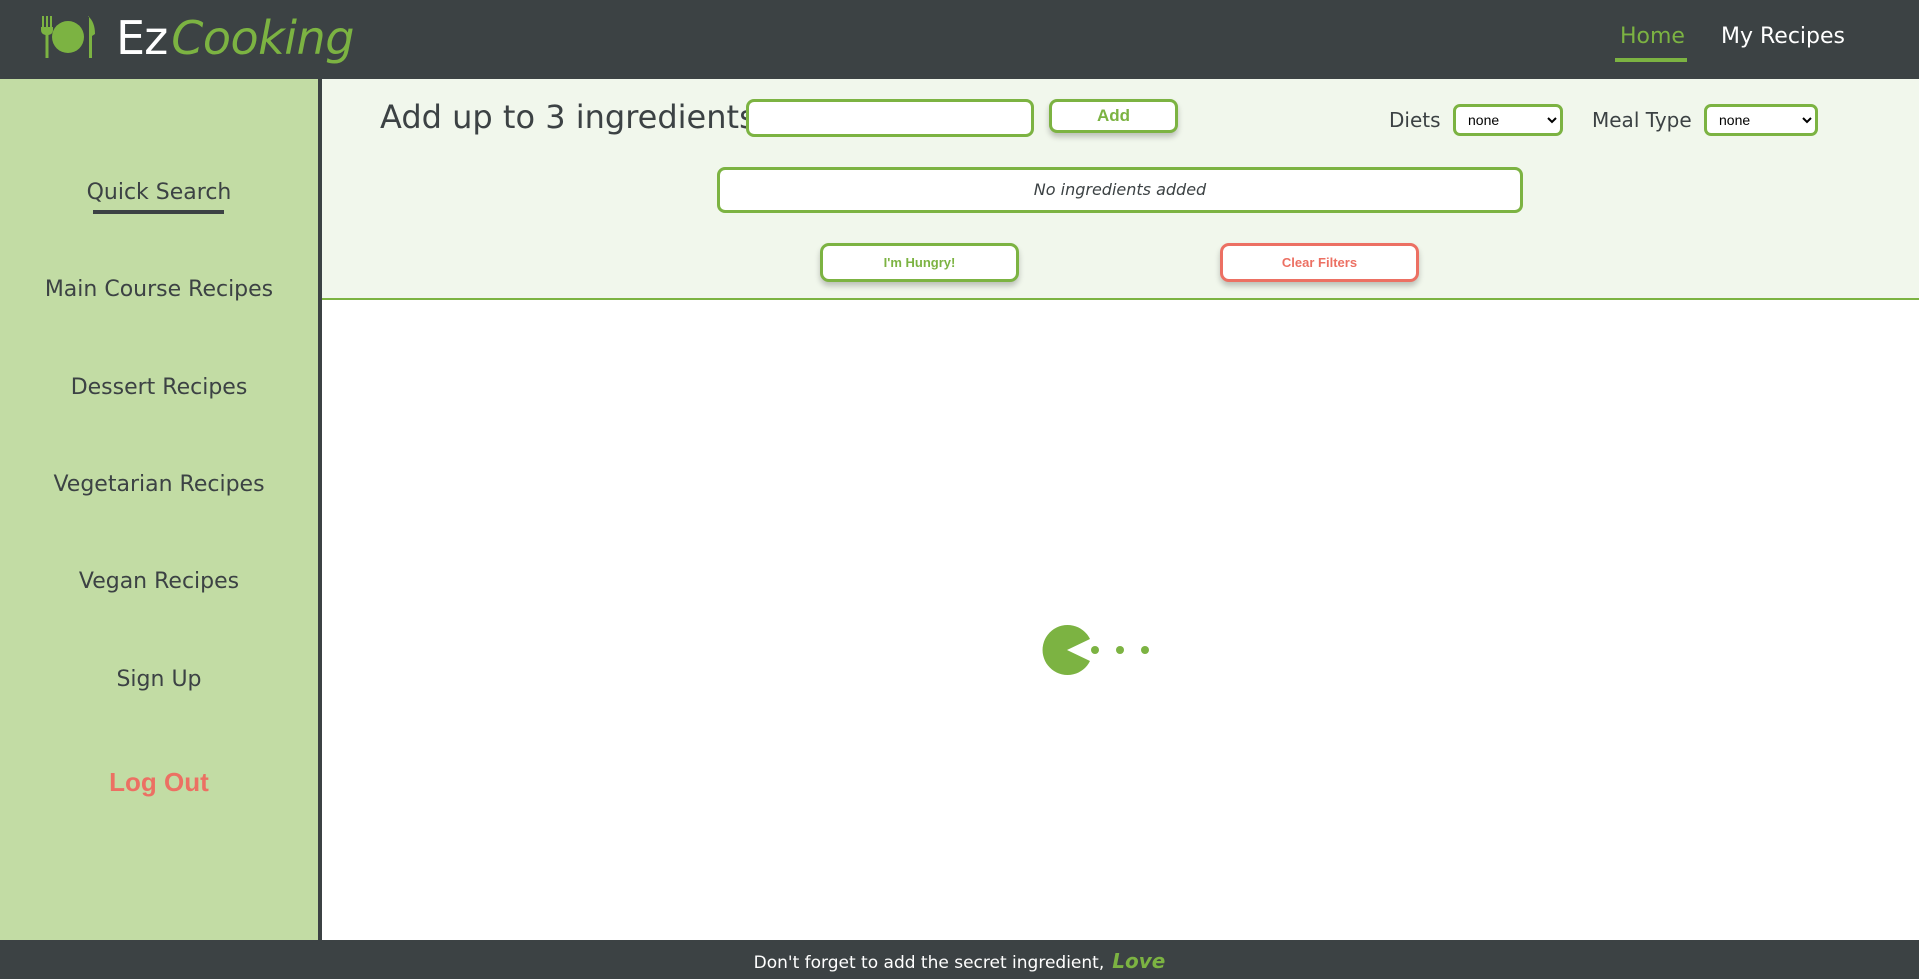 The width and height of the screenshot is (1919, 979). Describe the element at coordinates (159, 509) in the screenshot. I see `sidebar` at that location.